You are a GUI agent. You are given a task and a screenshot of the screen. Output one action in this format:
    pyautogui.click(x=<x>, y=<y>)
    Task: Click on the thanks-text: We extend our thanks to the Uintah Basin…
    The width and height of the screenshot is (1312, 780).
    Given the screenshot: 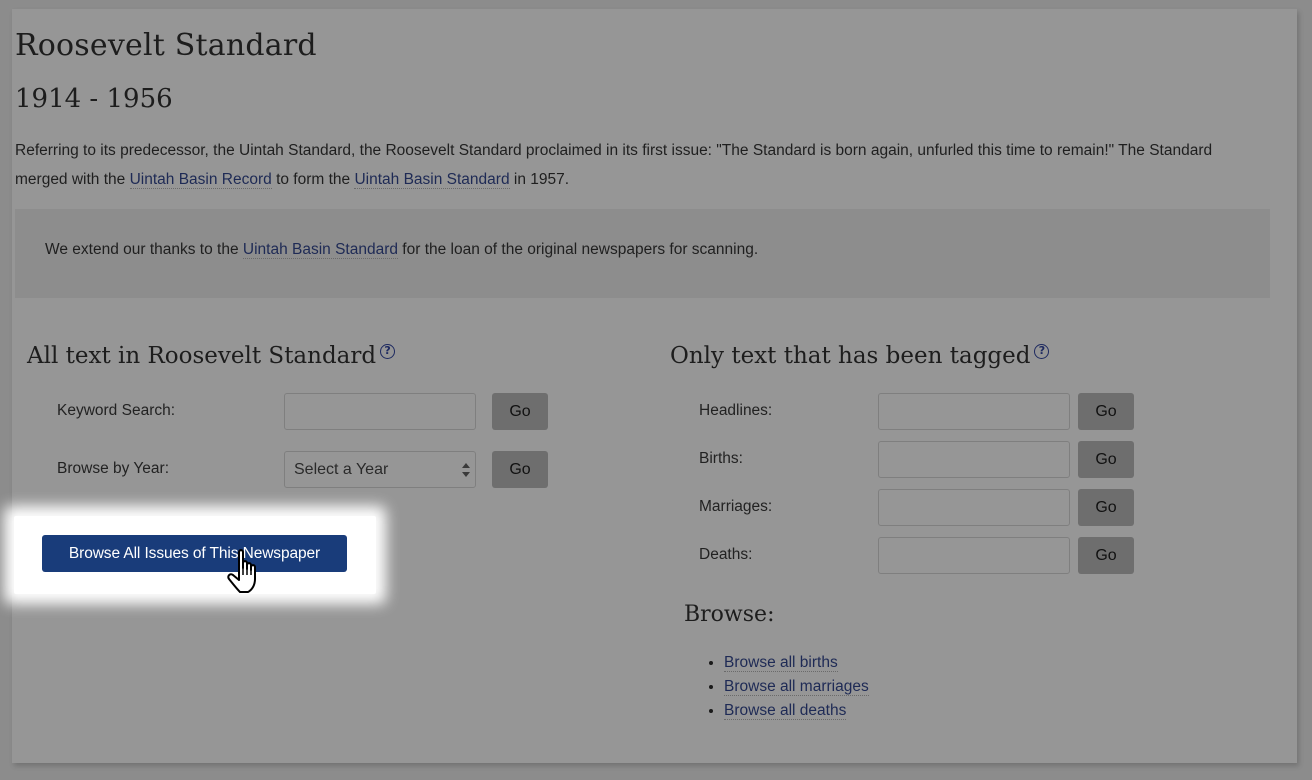 What is the action you would take?
    pyautogui.click(x=402, y=250)
    